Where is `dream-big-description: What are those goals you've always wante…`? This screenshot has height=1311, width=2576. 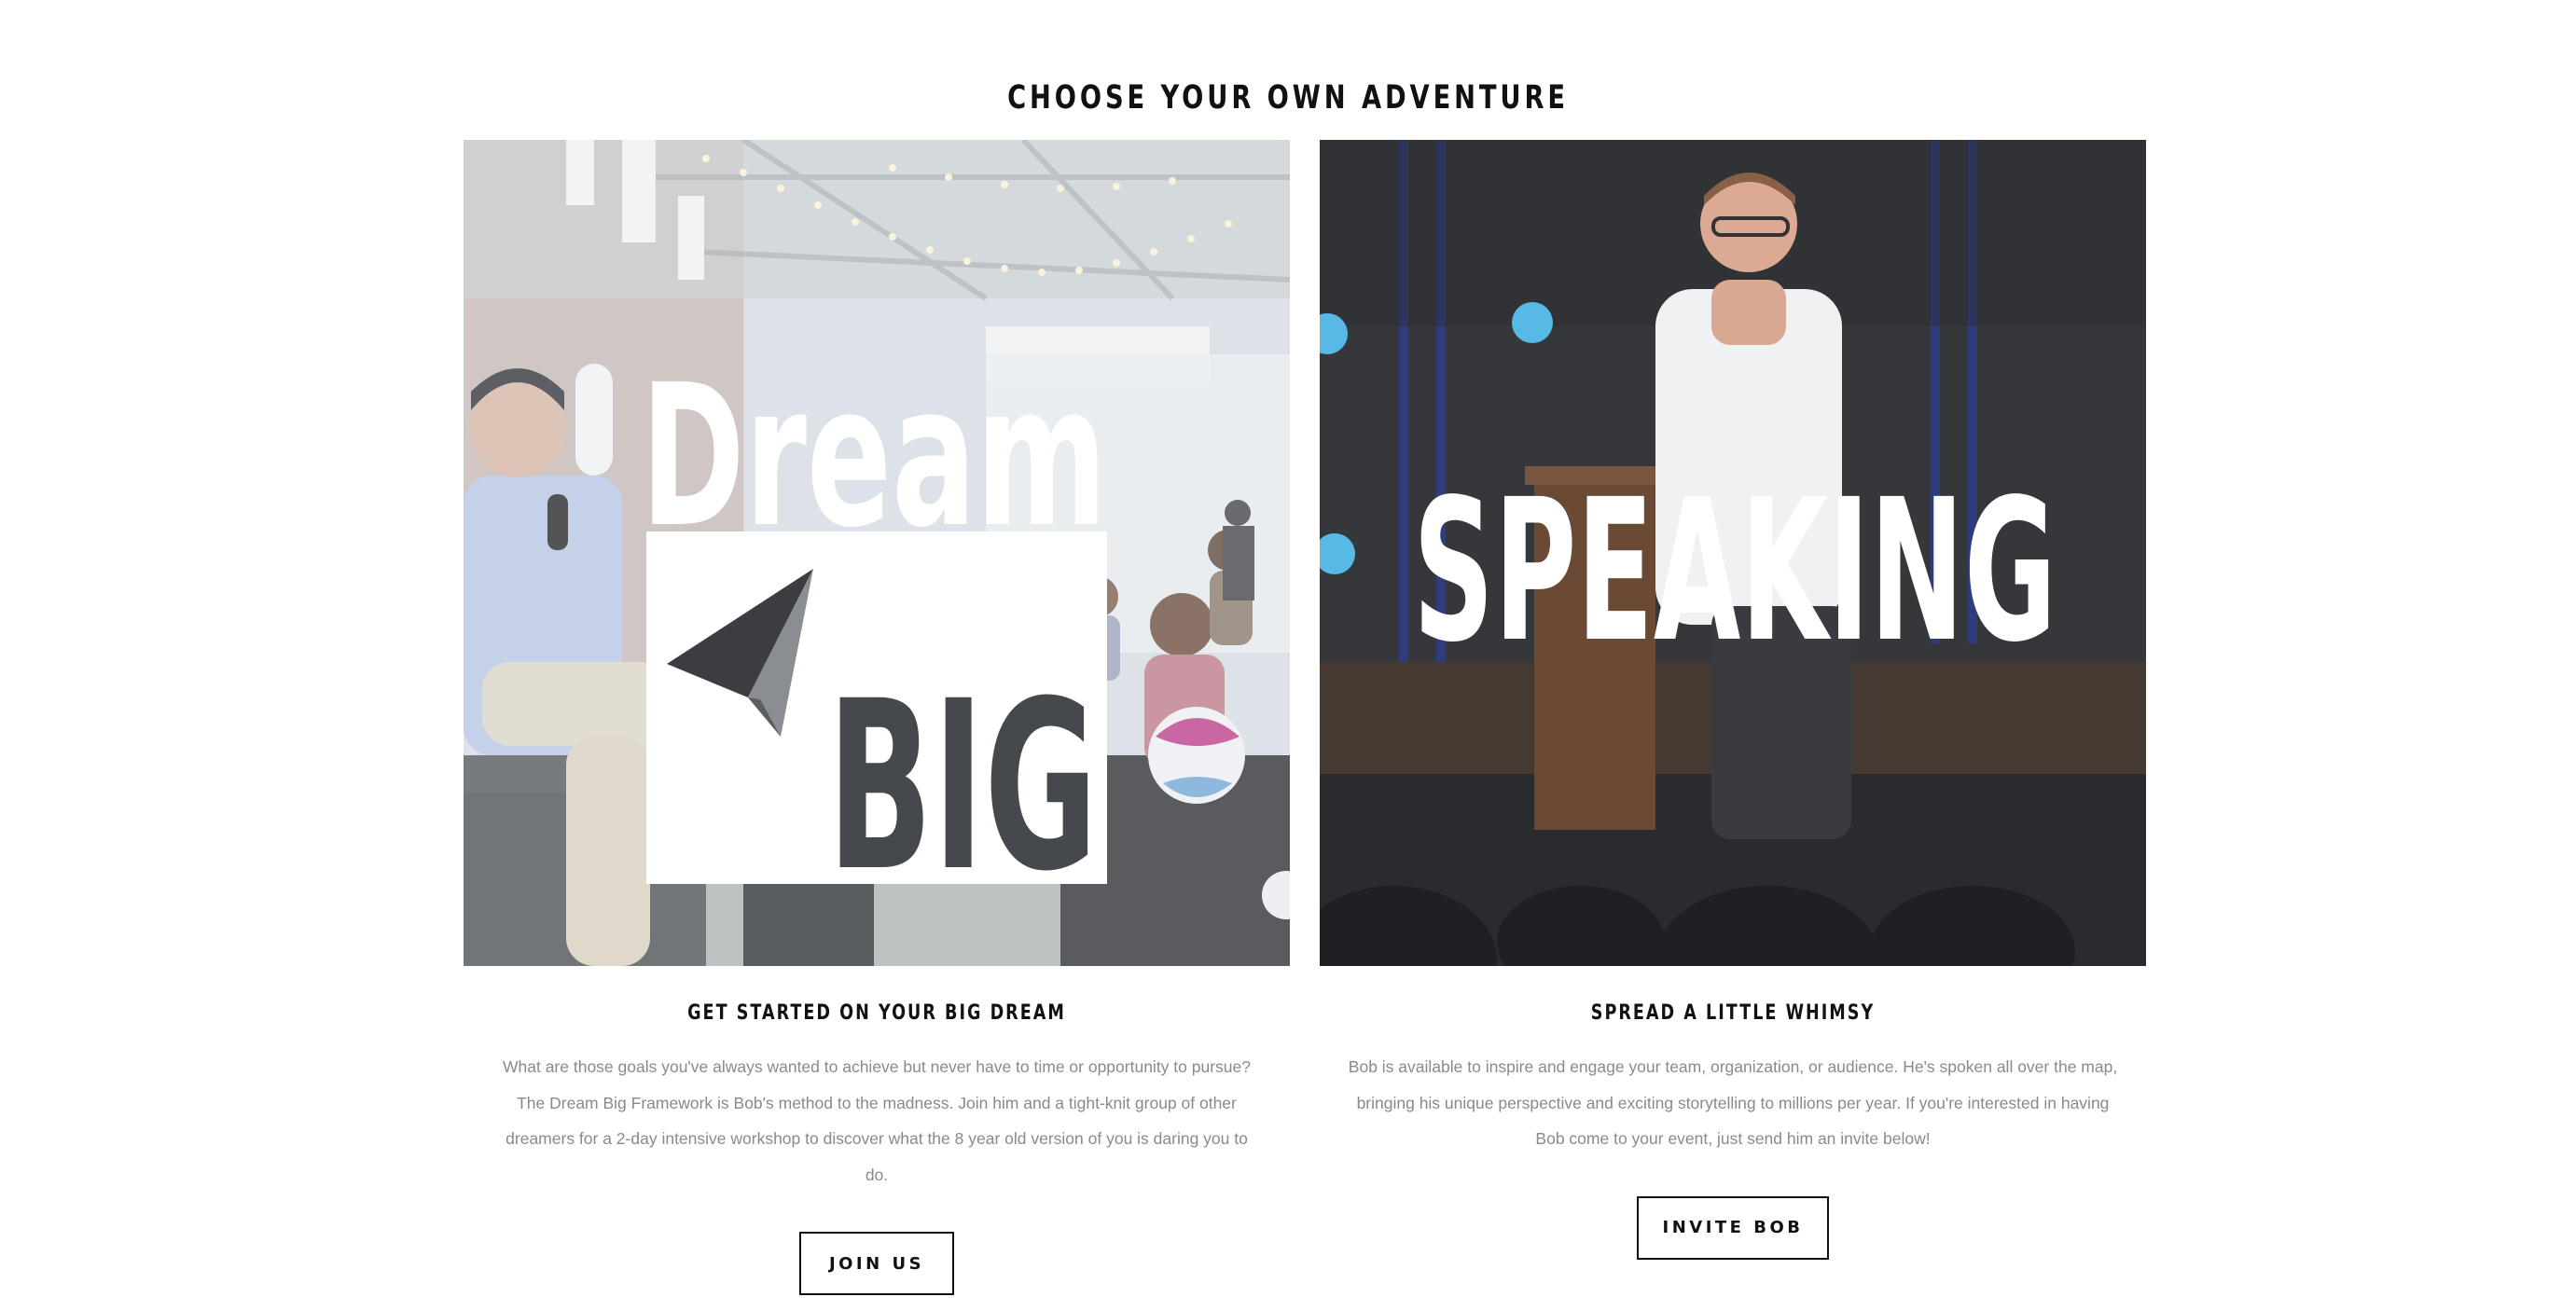
dream-big-description: What are those goals you've always wante… is located at coordinates (876, 1121).